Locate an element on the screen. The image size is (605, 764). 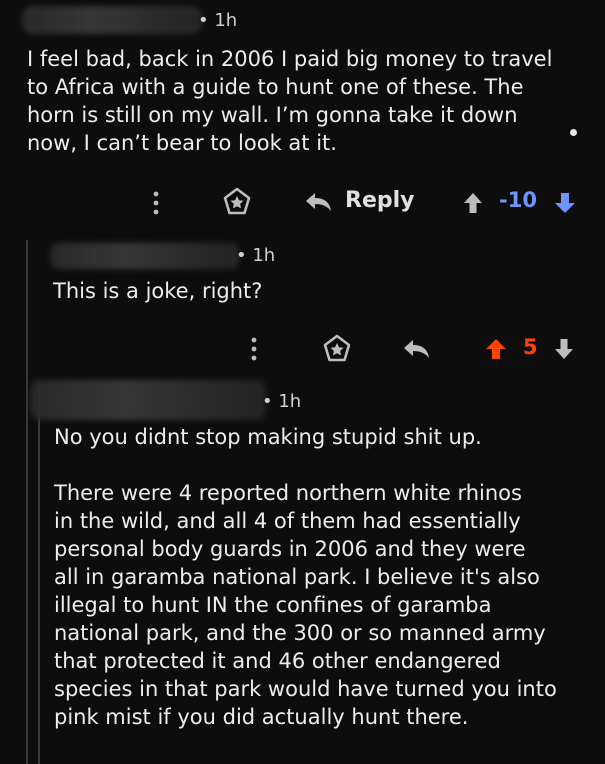
vote-score: -10 is located at coordinates (518, 200).